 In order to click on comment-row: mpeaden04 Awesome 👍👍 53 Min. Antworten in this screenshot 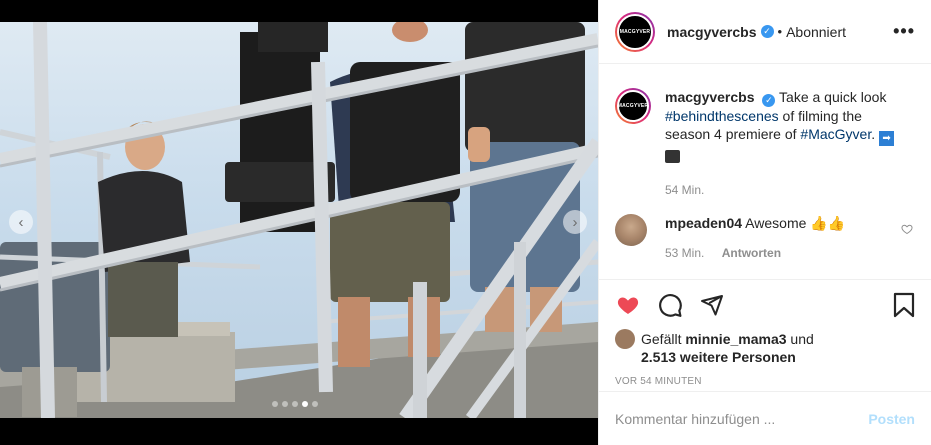, I will do `click(765, 238)`.